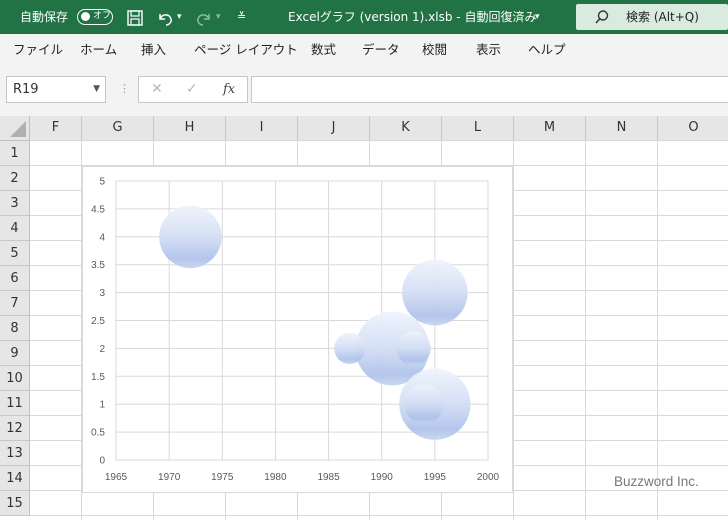  I want to click on column-header: G, so click(118, 128).